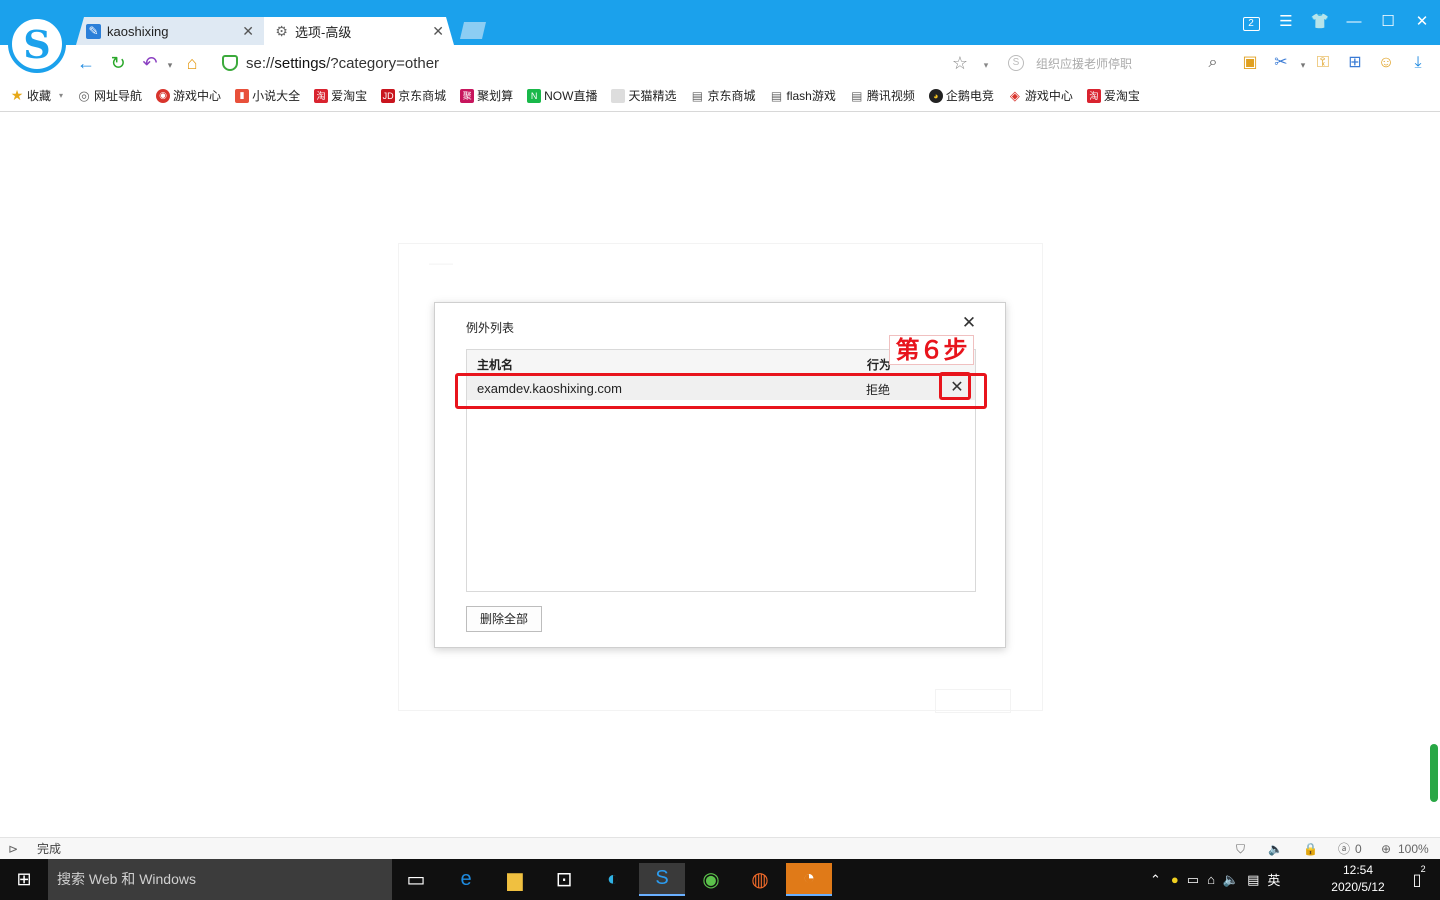  Describe the element at coordinates (192, 63) in the screenshot. I see `home-icon: ⌂` at that location.